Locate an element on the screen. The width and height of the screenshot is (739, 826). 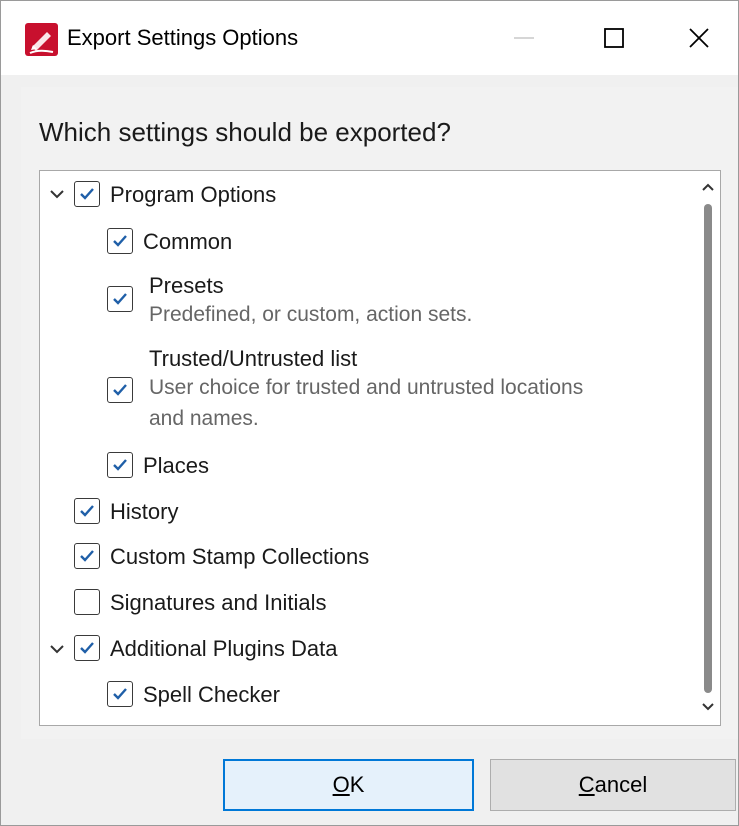
checkbox-program-options is located at coordinates (87, 194).